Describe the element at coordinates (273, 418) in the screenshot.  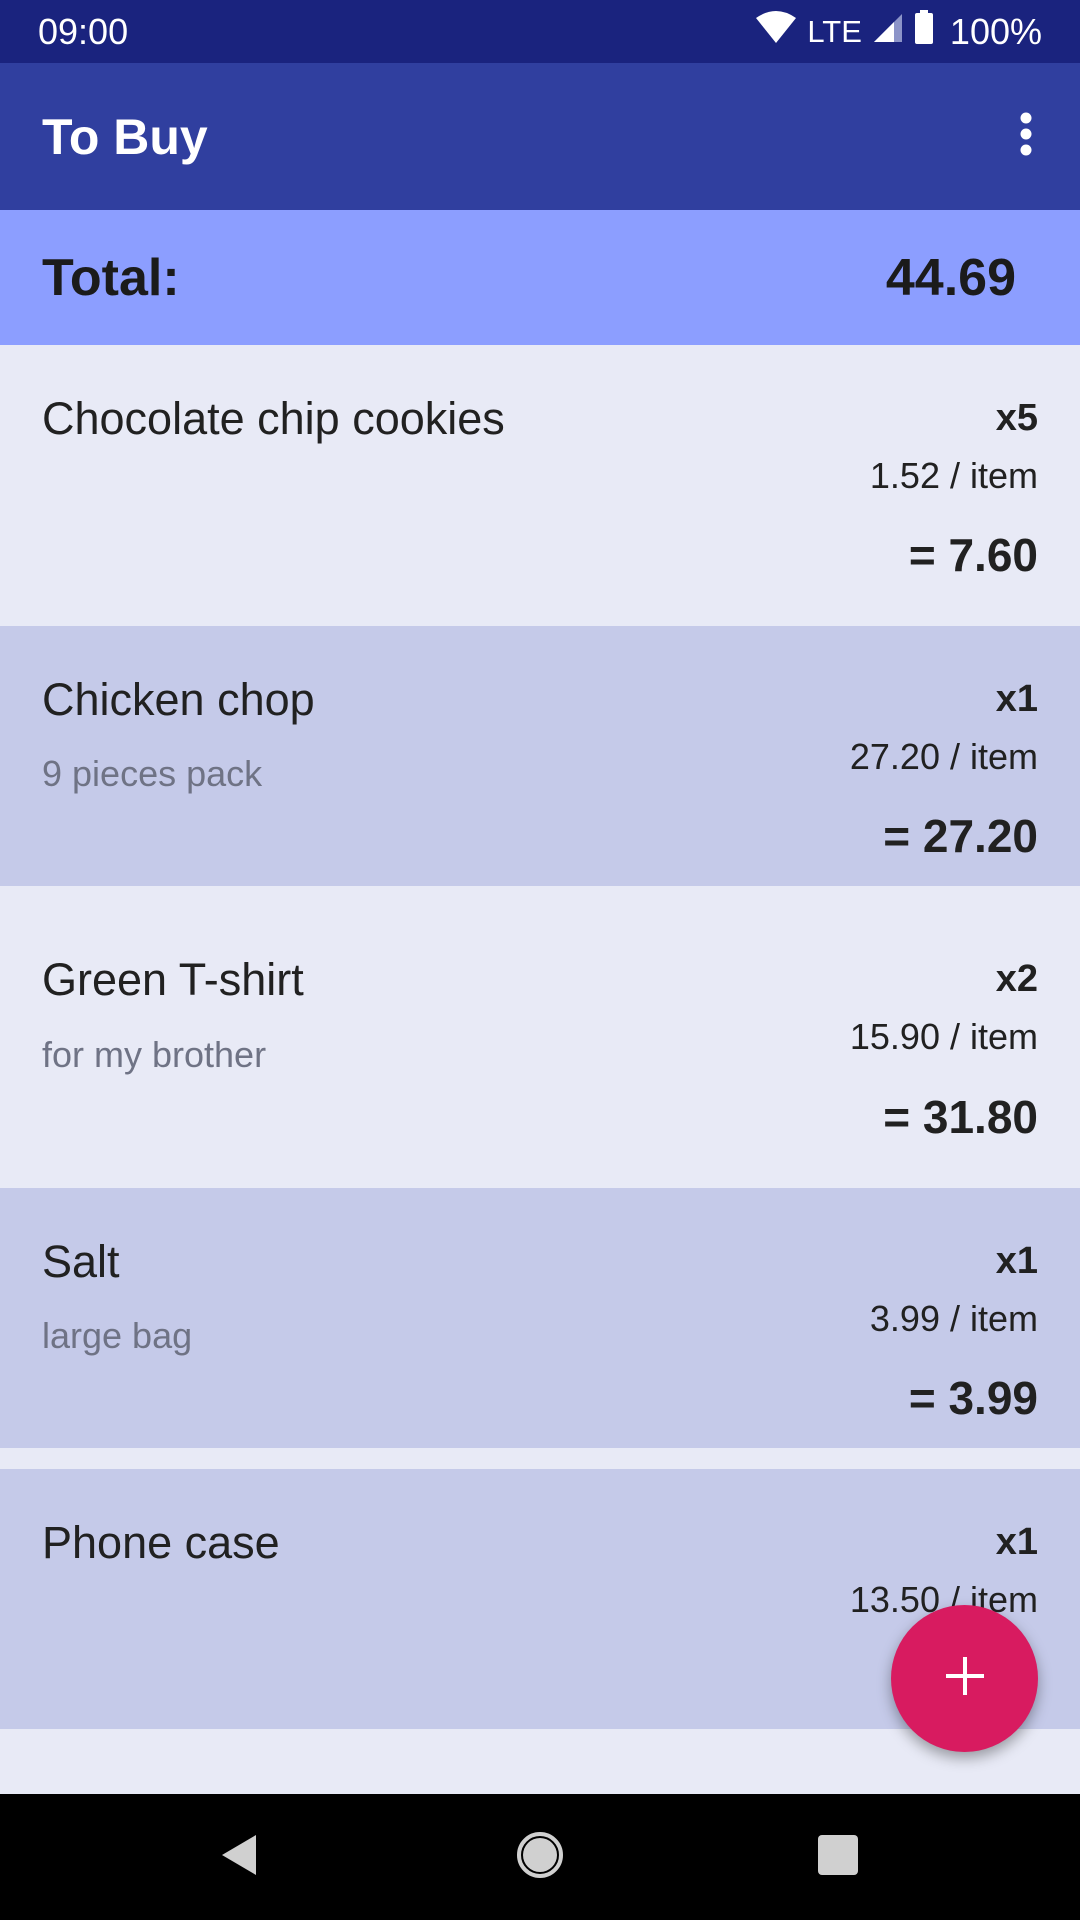
I see `item-name: Chocolate chip cookies` at that location.